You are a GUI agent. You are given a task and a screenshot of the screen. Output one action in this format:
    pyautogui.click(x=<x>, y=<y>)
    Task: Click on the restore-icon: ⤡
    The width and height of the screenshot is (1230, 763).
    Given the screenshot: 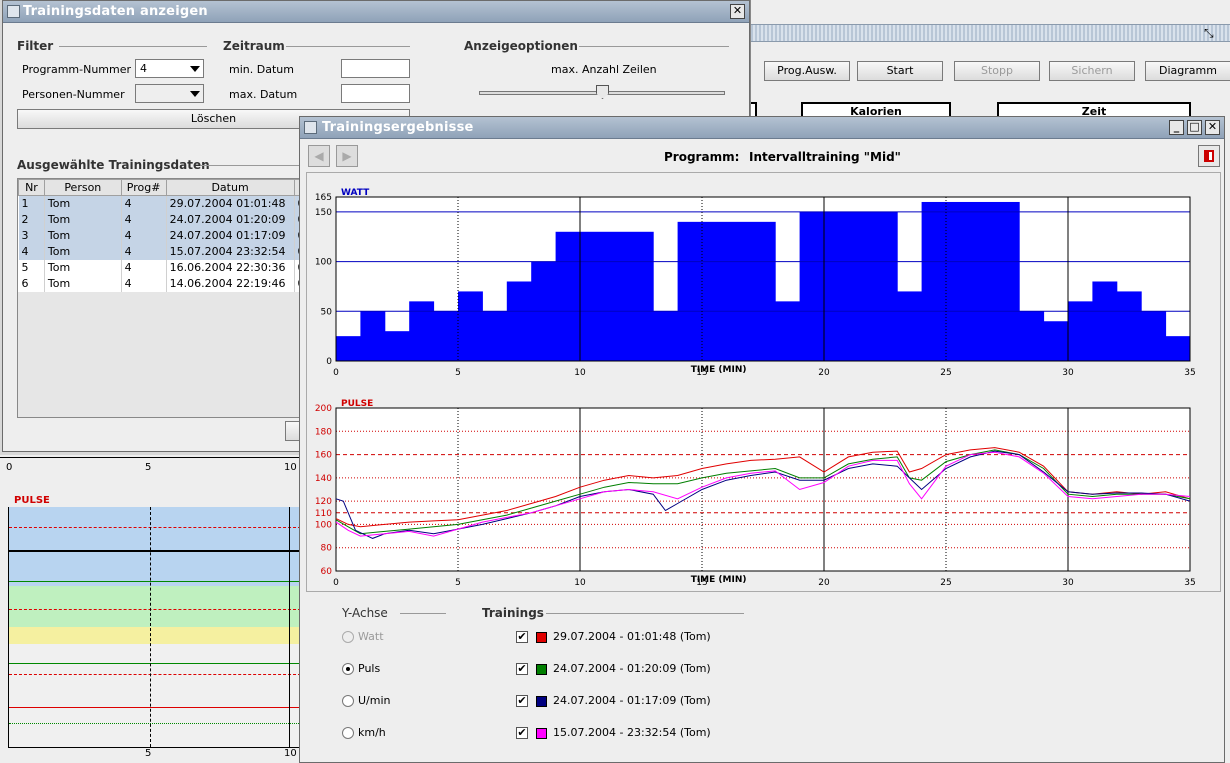 What is the action you would take?
    pyautogui.click(x=1209, y=33)
    